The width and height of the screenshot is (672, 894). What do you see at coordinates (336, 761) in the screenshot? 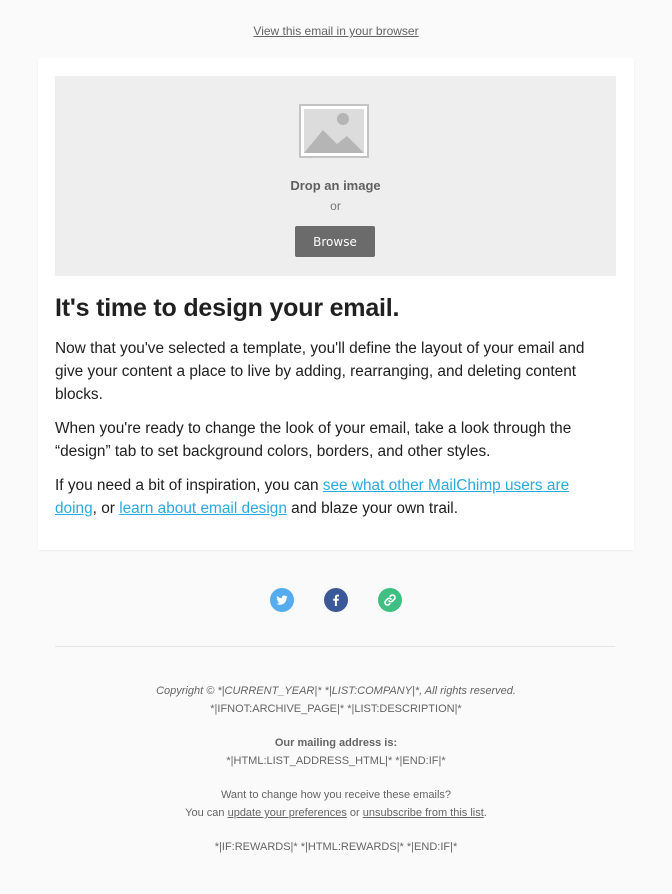
I see `mailing-address: *|HTML:LIST_ADDRESS_HTML|* *|END:IF|*` at bounding box center [336, 761].